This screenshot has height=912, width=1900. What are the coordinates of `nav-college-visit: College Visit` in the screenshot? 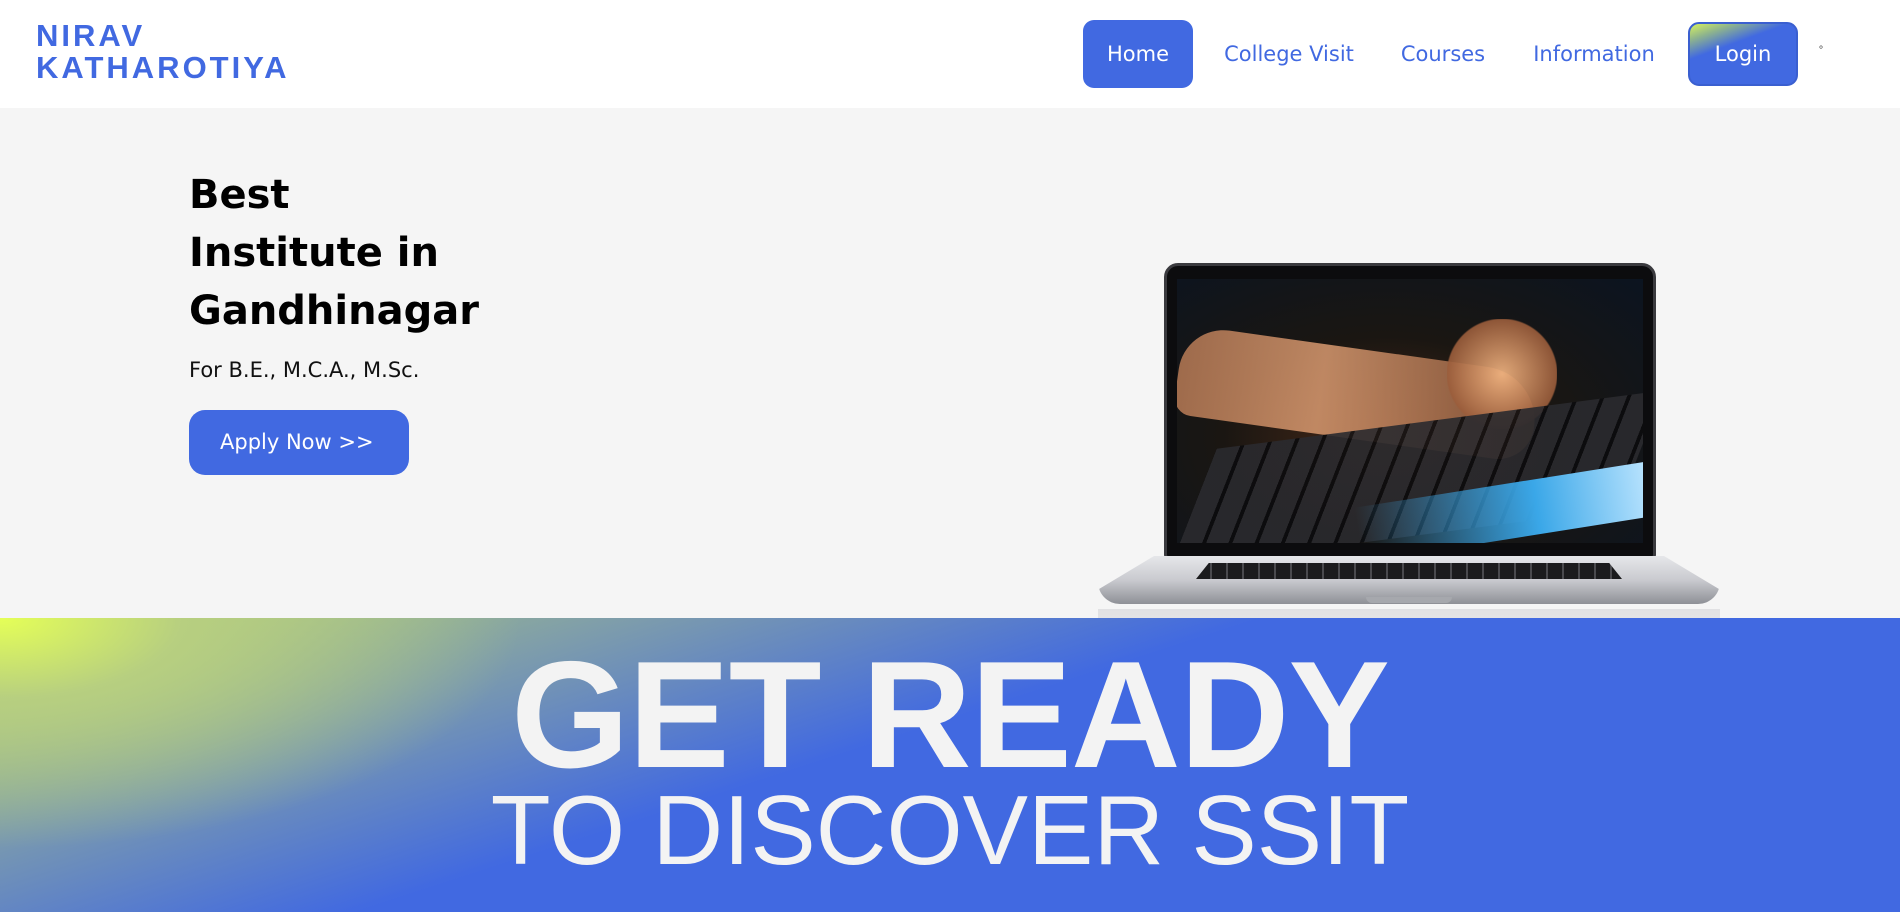 It's located at (1289, 54).